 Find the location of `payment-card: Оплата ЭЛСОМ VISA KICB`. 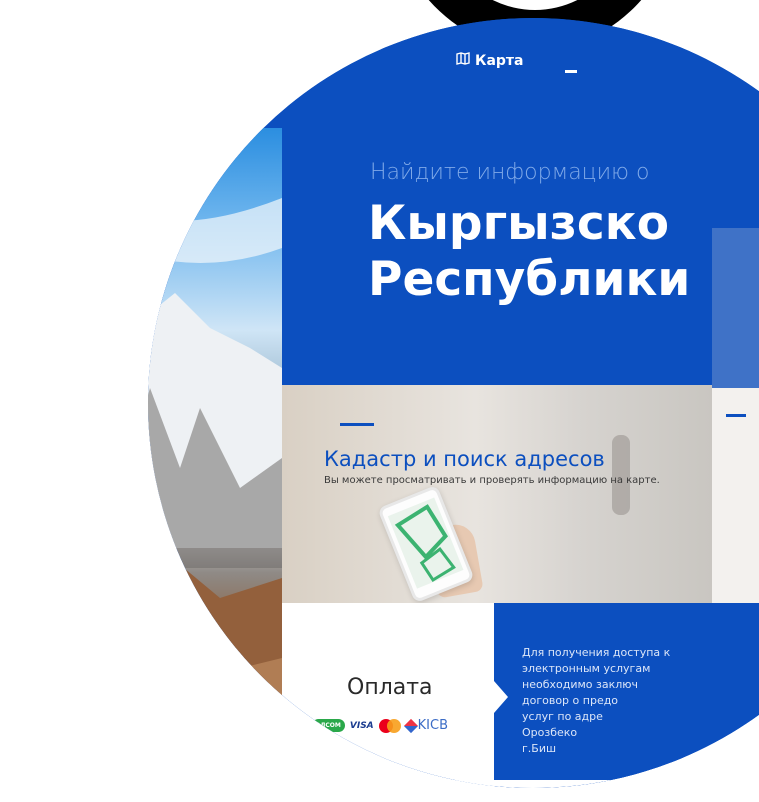

payment-card: Оплата ЭЛСОМ VISA KICB is located at coordinates (388, 695).